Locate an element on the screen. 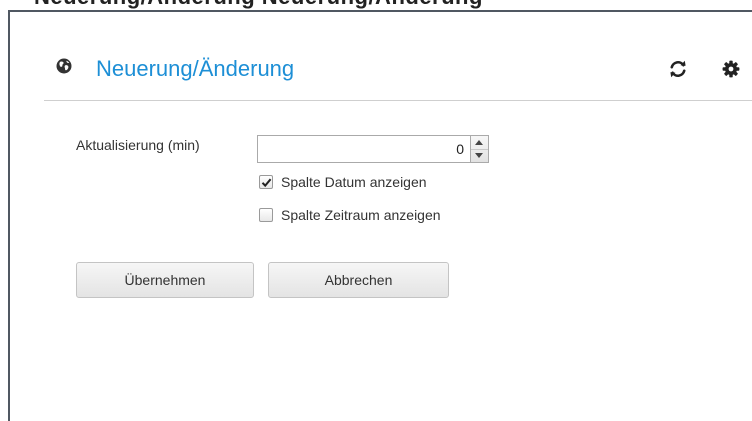 Image resolution: width=752 pixels, height=421 pixels. refresh-interval-input is located at coordinates (363, 149).